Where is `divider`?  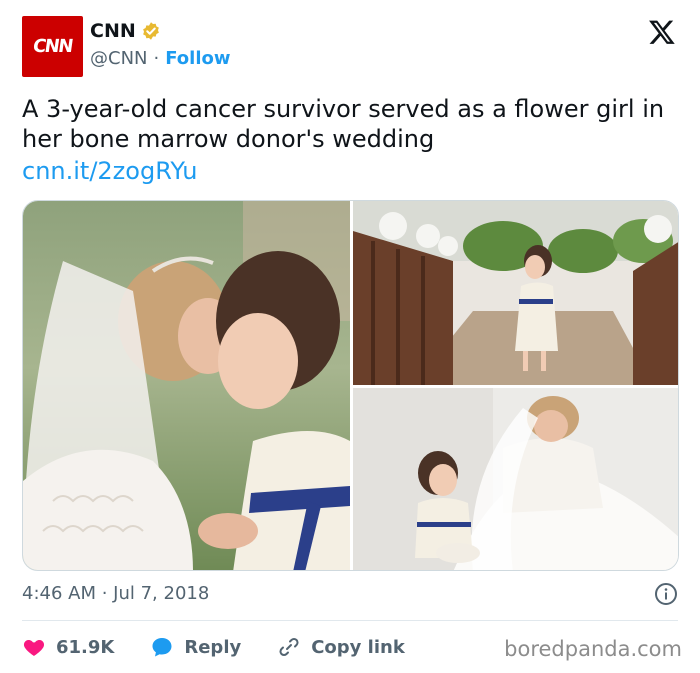
divider is located at coordinates (350, 620).